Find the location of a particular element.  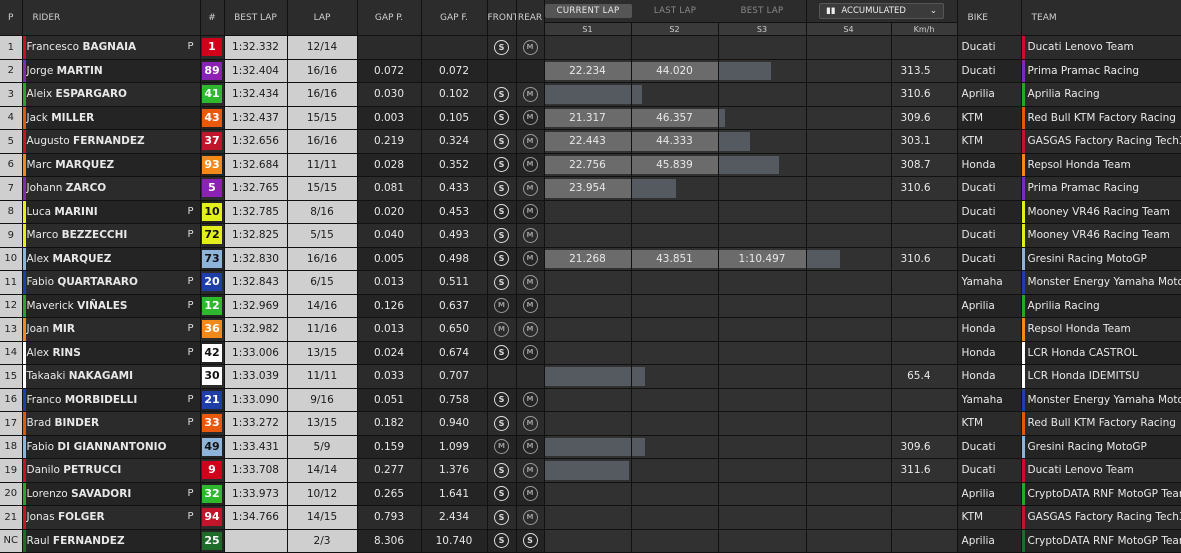

gap-p-cell: 0.020 is located at coordinates (389, 212).